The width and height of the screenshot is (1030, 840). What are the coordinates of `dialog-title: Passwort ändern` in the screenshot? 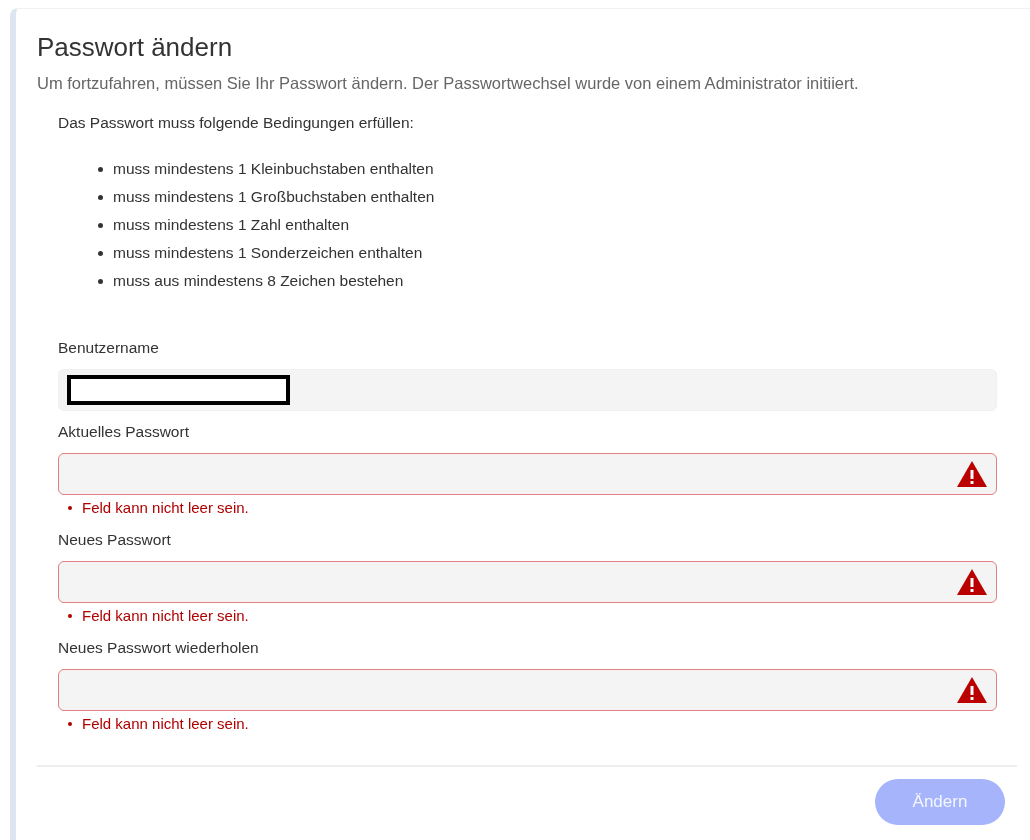 It's located at (135, 47).